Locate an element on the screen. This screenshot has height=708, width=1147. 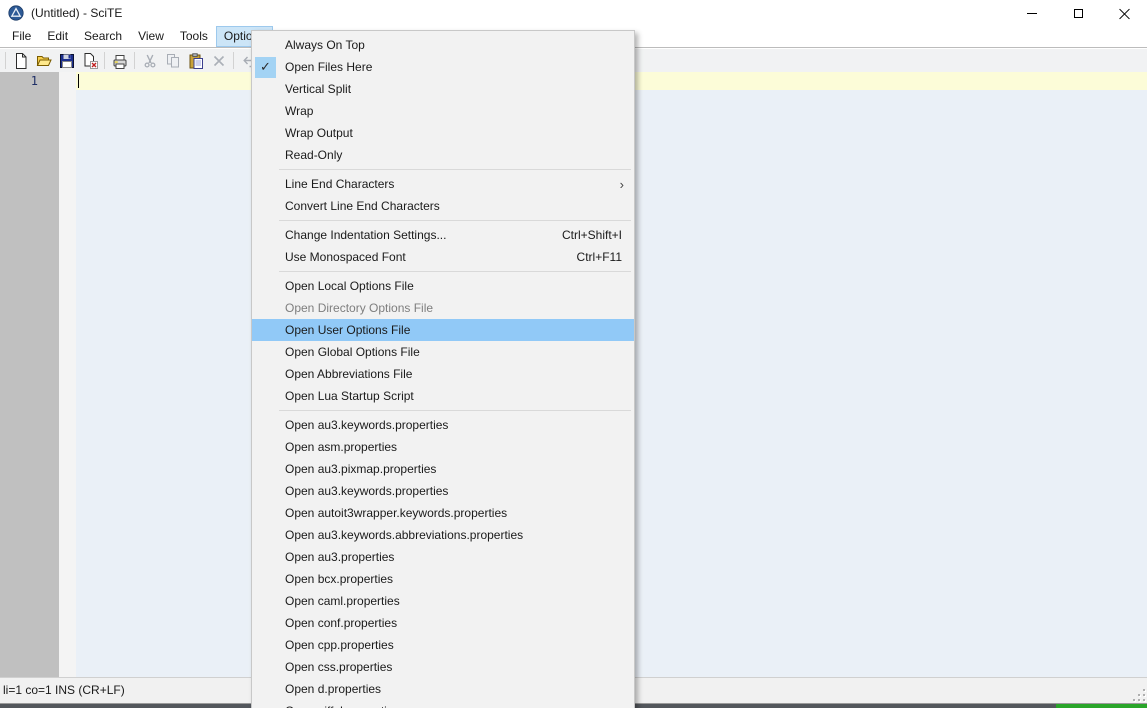
menu-item-open-autoit3wrapper-keywords-properties: Open autoit3wrapper.keywords.properties is located at coordinates (443, 513).